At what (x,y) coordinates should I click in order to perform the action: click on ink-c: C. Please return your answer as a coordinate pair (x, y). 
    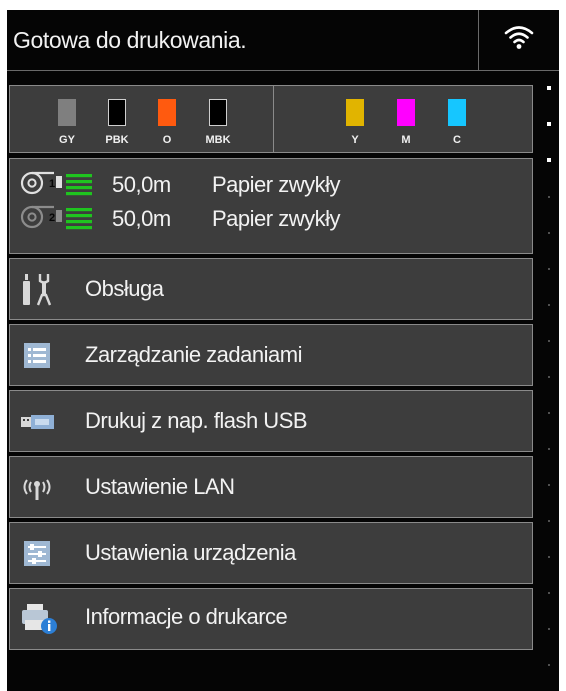
    Looking at the image, I should click on (457, 119).